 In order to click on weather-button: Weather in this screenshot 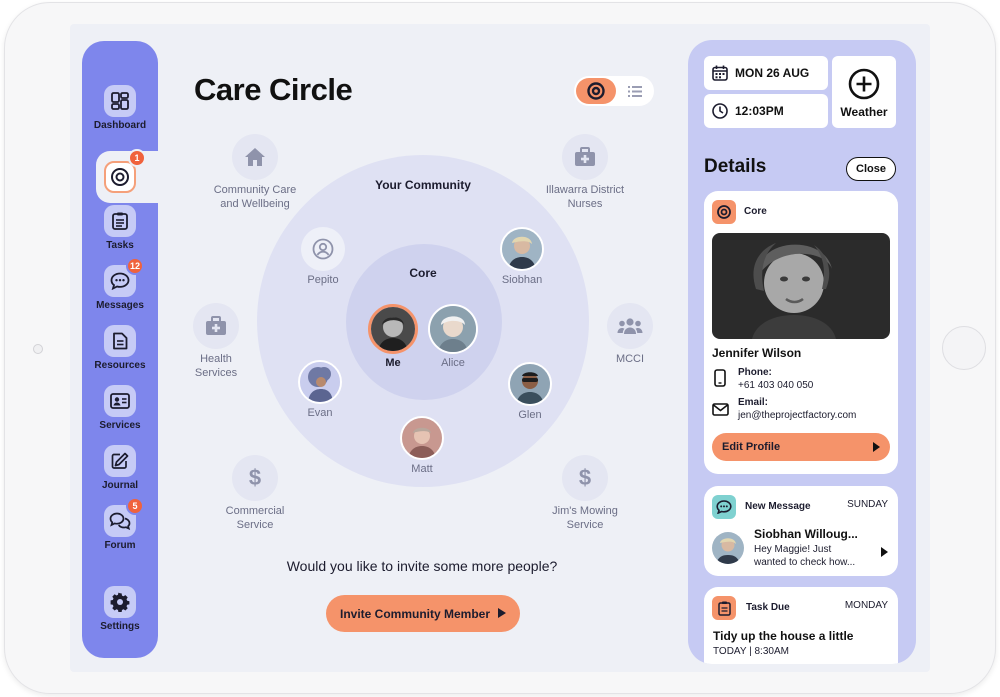, I will do `click(864, 92)`.